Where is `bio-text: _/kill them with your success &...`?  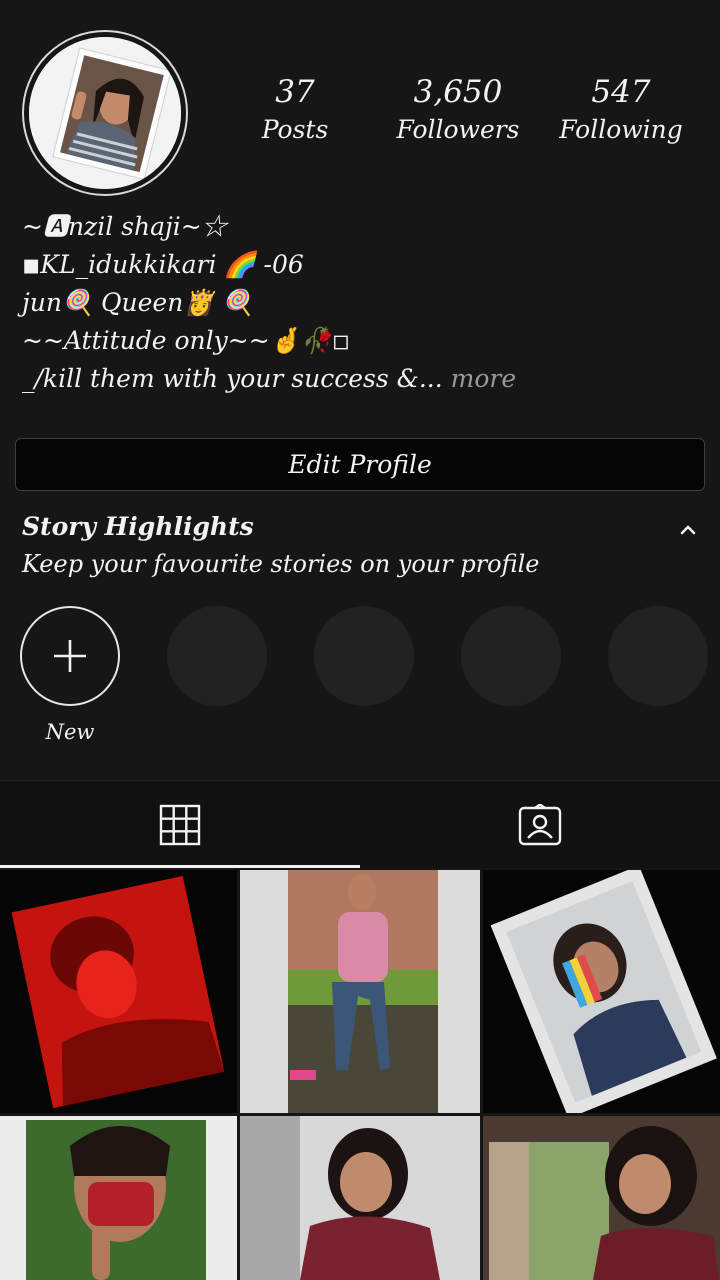
bio-text: _/kill them with your success &... is located at coordinates (232, 378).